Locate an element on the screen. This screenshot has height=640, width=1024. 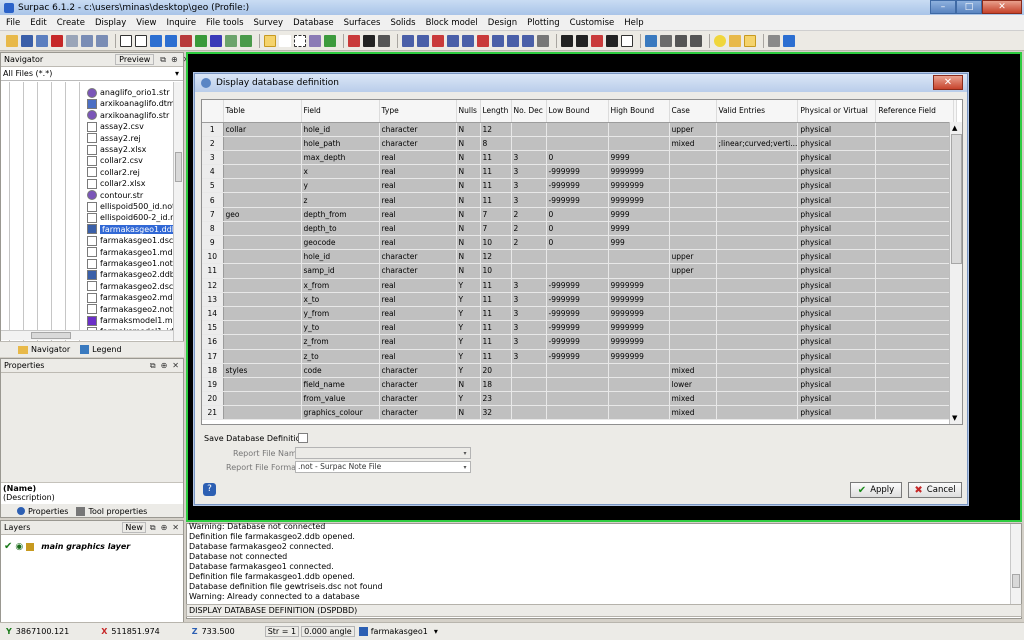
menu-solids: Solids is located at coordinates (402, 23).